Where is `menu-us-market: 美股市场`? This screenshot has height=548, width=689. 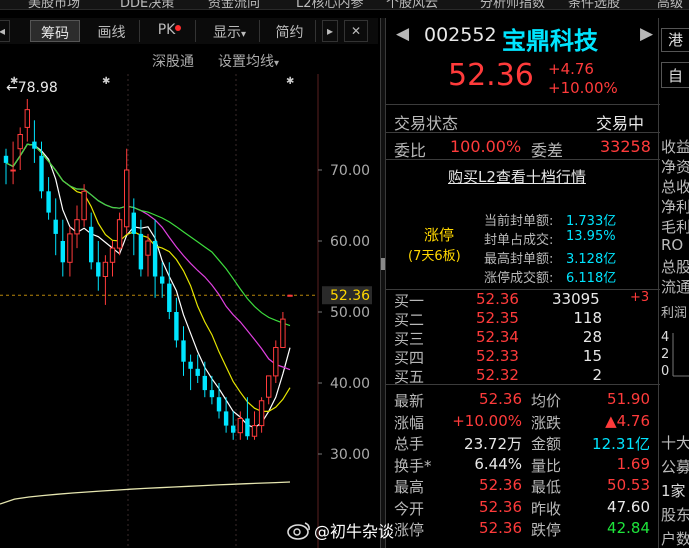
menu-us-market: 美股市场 is located at coordinates (54, 5).